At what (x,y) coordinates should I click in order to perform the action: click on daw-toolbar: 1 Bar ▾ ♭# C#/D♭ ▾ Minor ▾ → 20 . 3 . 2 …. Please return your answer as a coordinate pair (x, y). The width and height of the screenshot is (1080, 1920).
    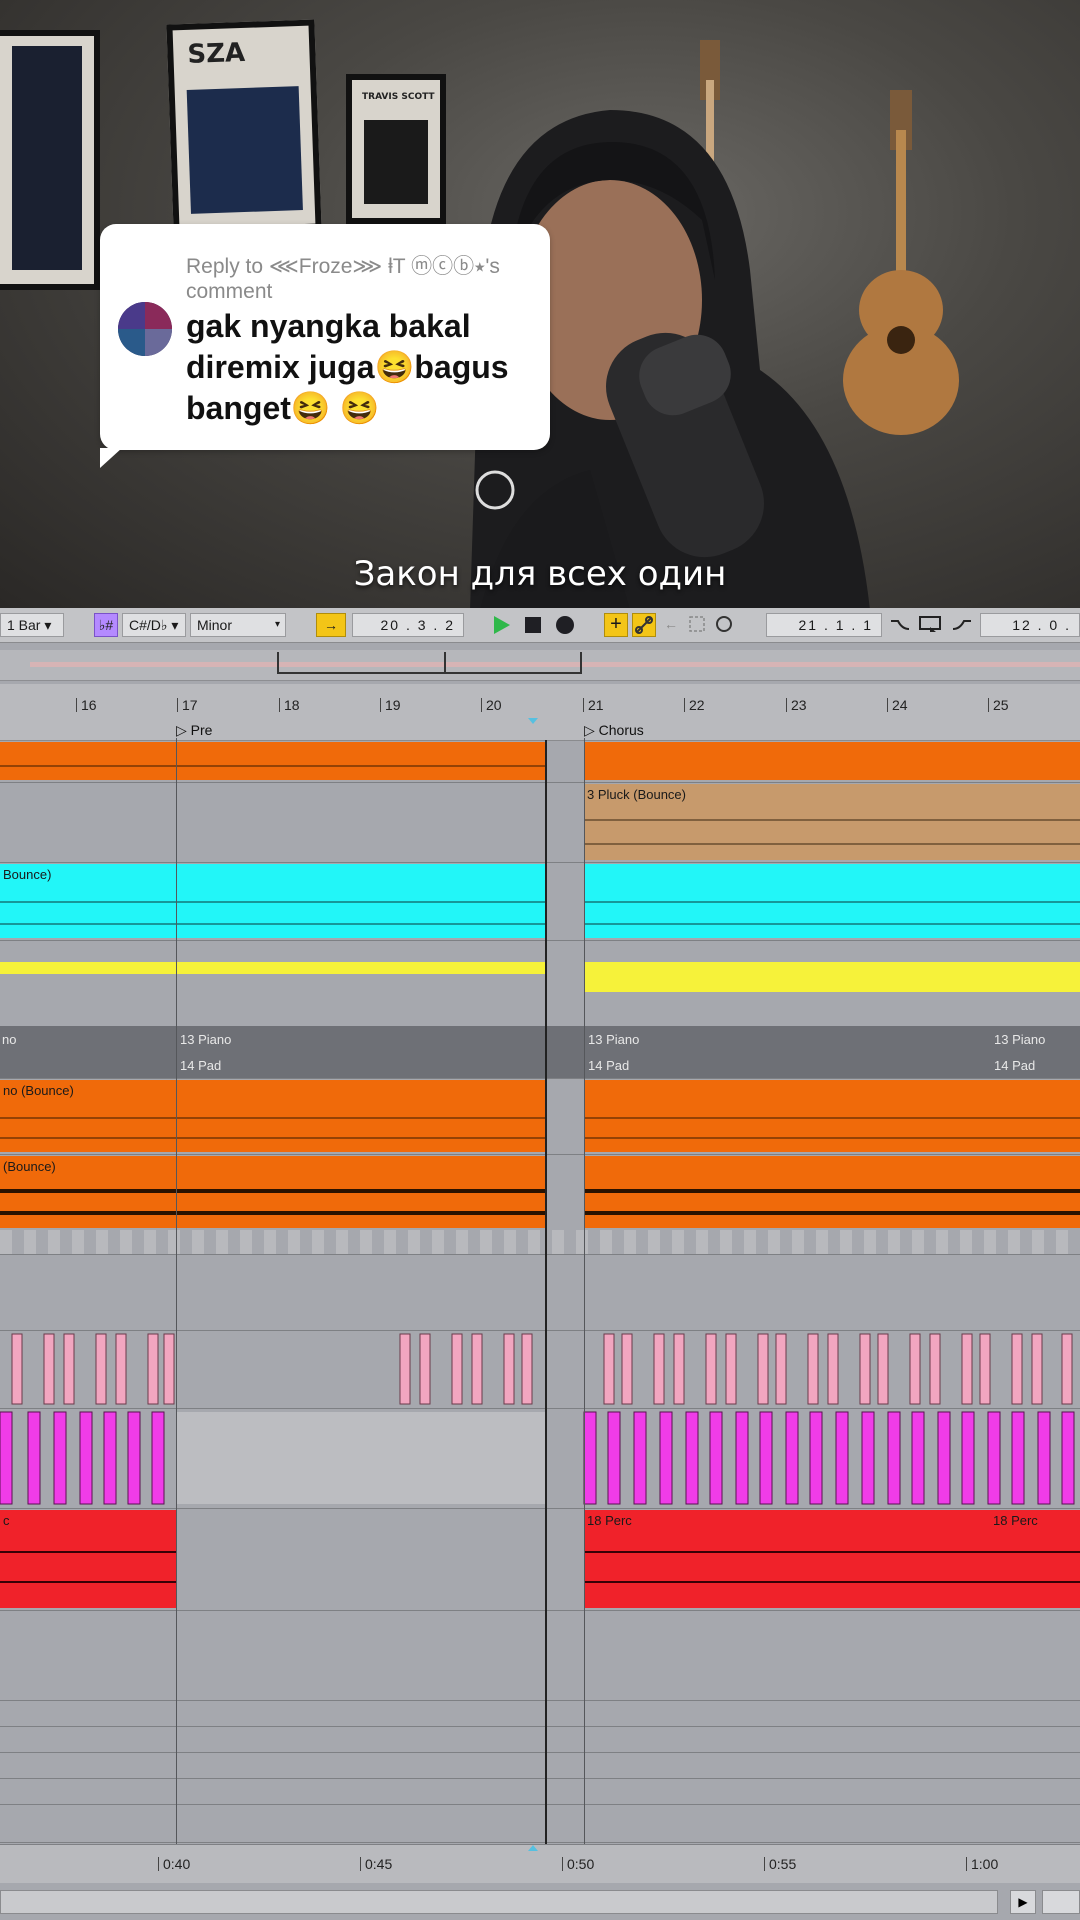
    Looking at the image, I should click on (540, 625).